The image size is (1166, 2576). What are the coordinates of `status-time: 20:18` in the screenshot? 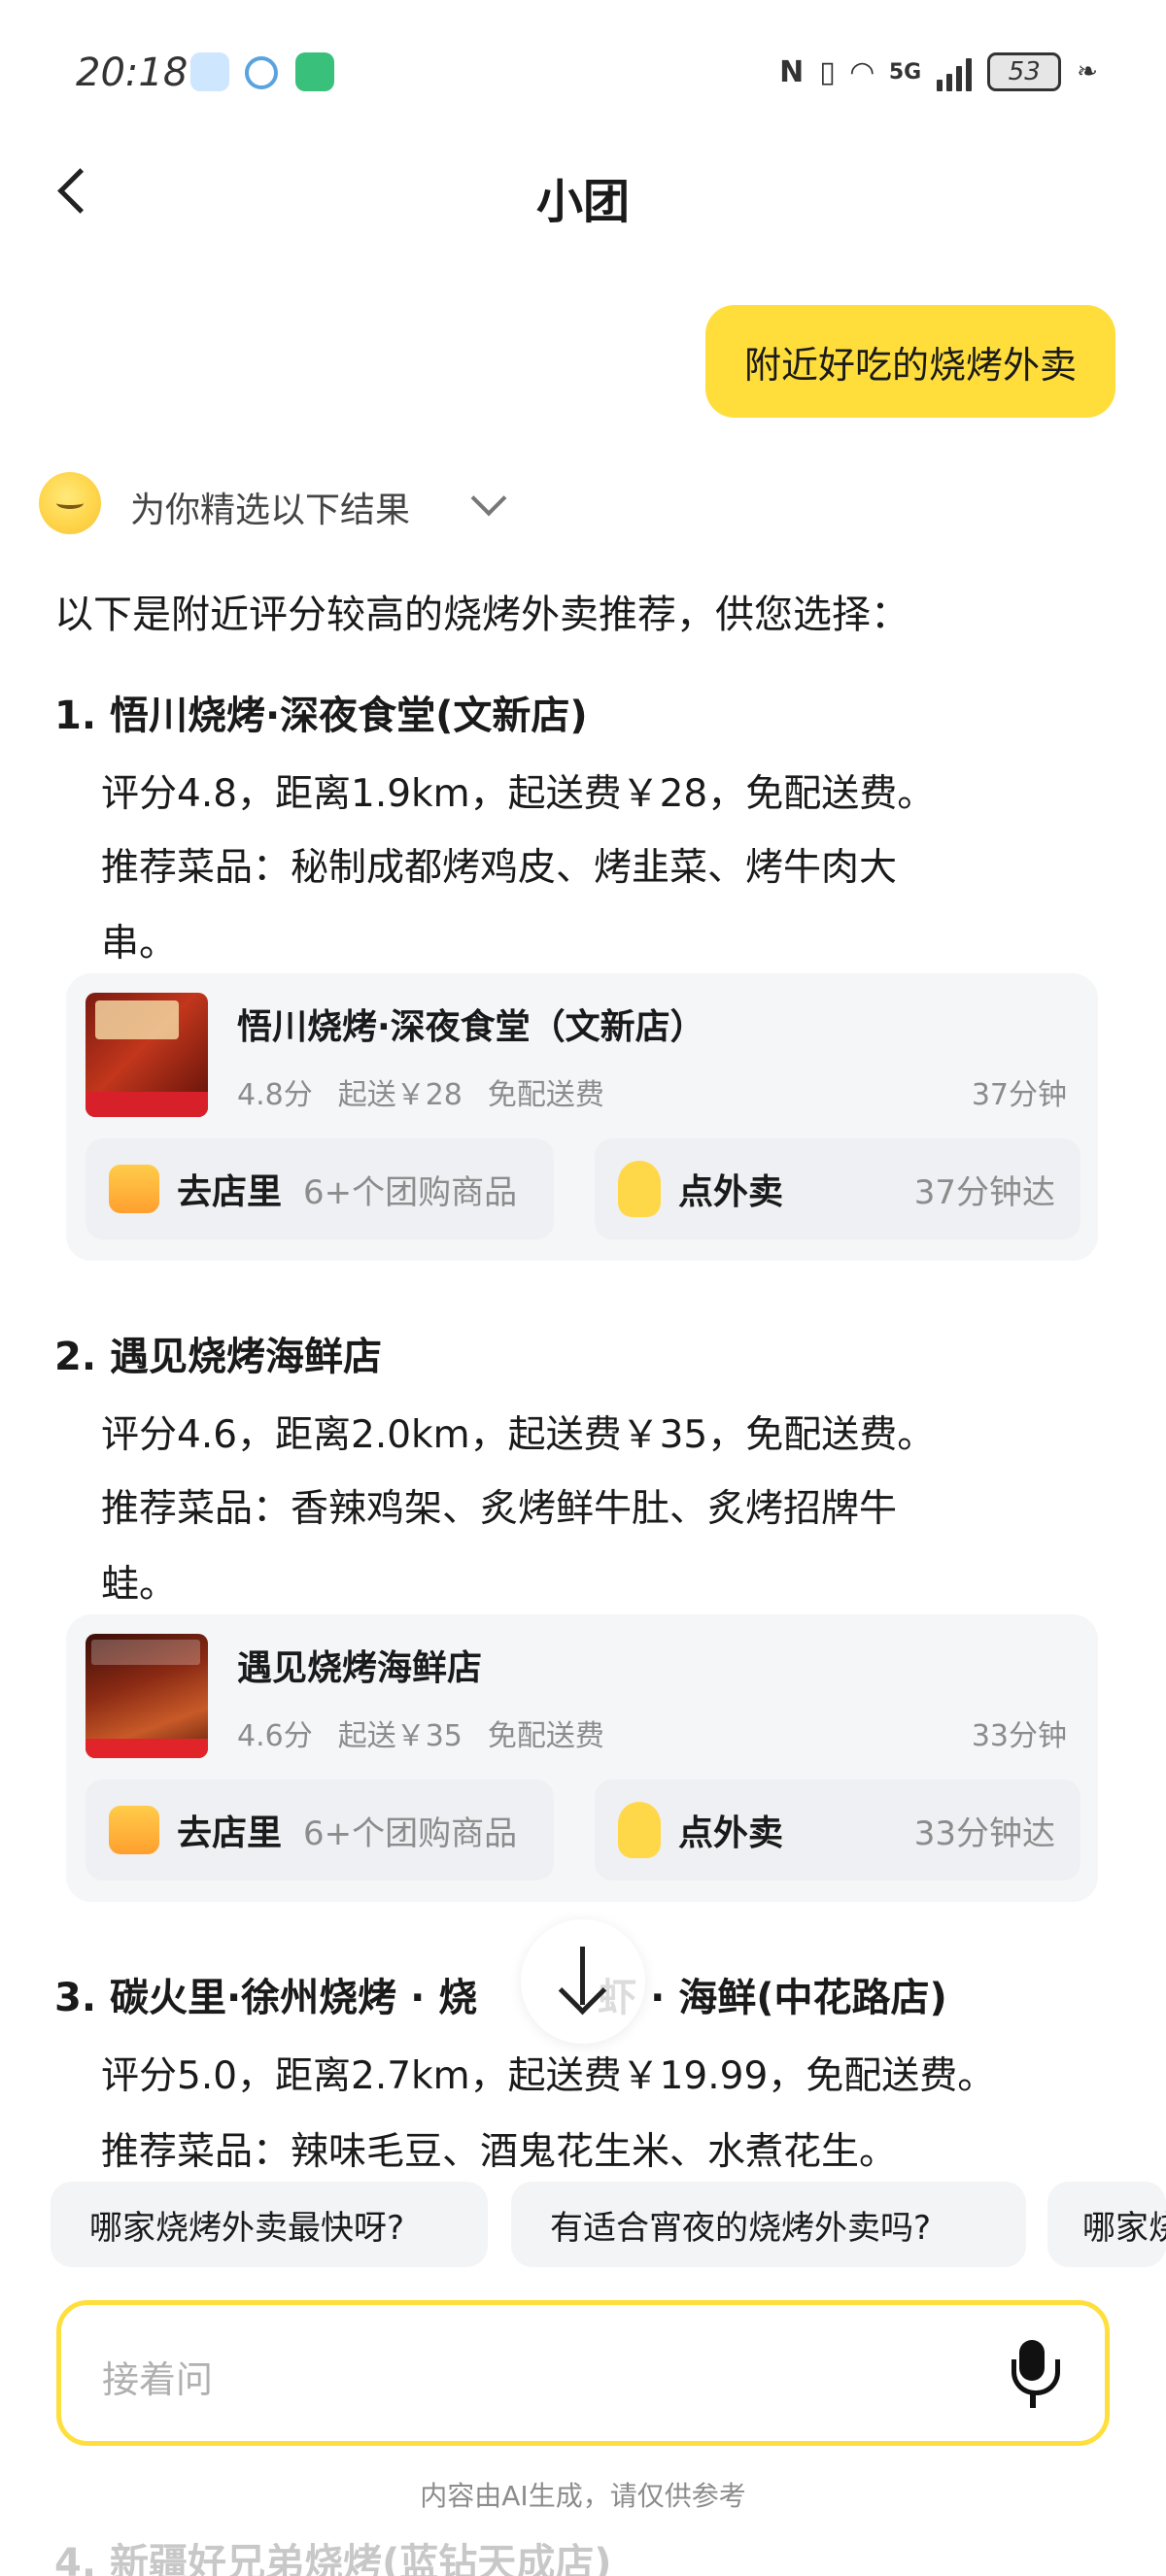 It's located at (132, 73).